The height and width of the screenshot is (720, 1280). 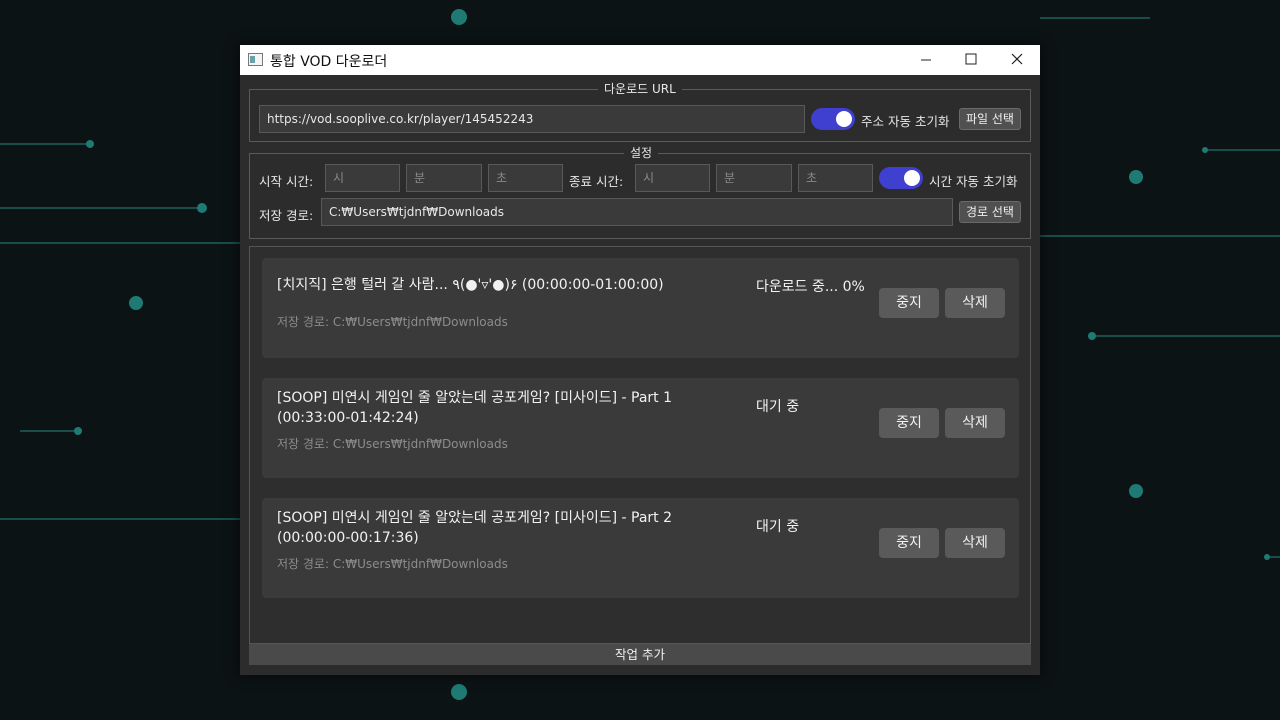 What do you see at coordinates (286, 215) in the screenshot?
I see `save-path-label: 저장 경로:` at bounding box center [286, 215].